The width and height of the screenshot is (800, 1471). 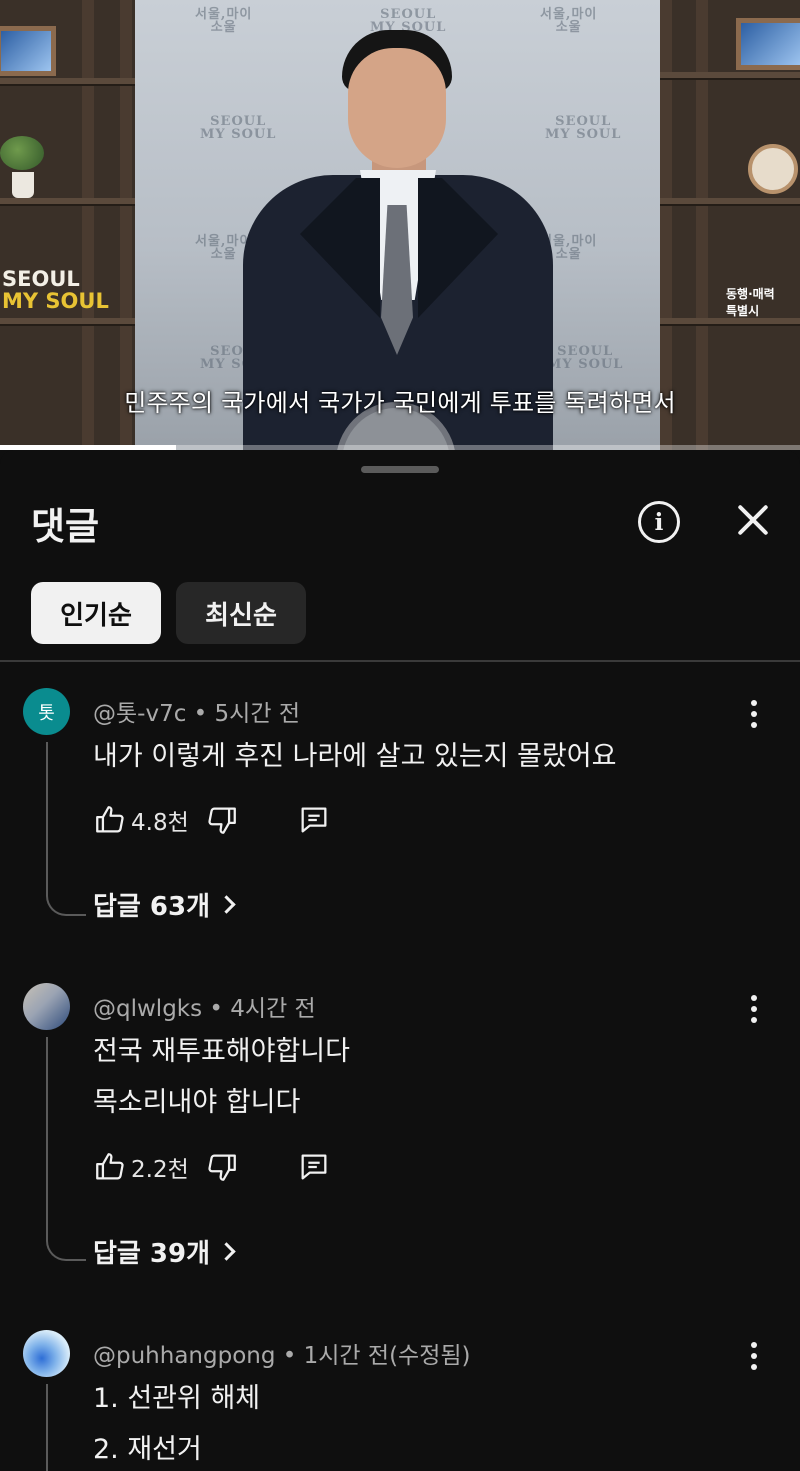 I want to click on panel-title: 댓글, so click(x=65, y=526).